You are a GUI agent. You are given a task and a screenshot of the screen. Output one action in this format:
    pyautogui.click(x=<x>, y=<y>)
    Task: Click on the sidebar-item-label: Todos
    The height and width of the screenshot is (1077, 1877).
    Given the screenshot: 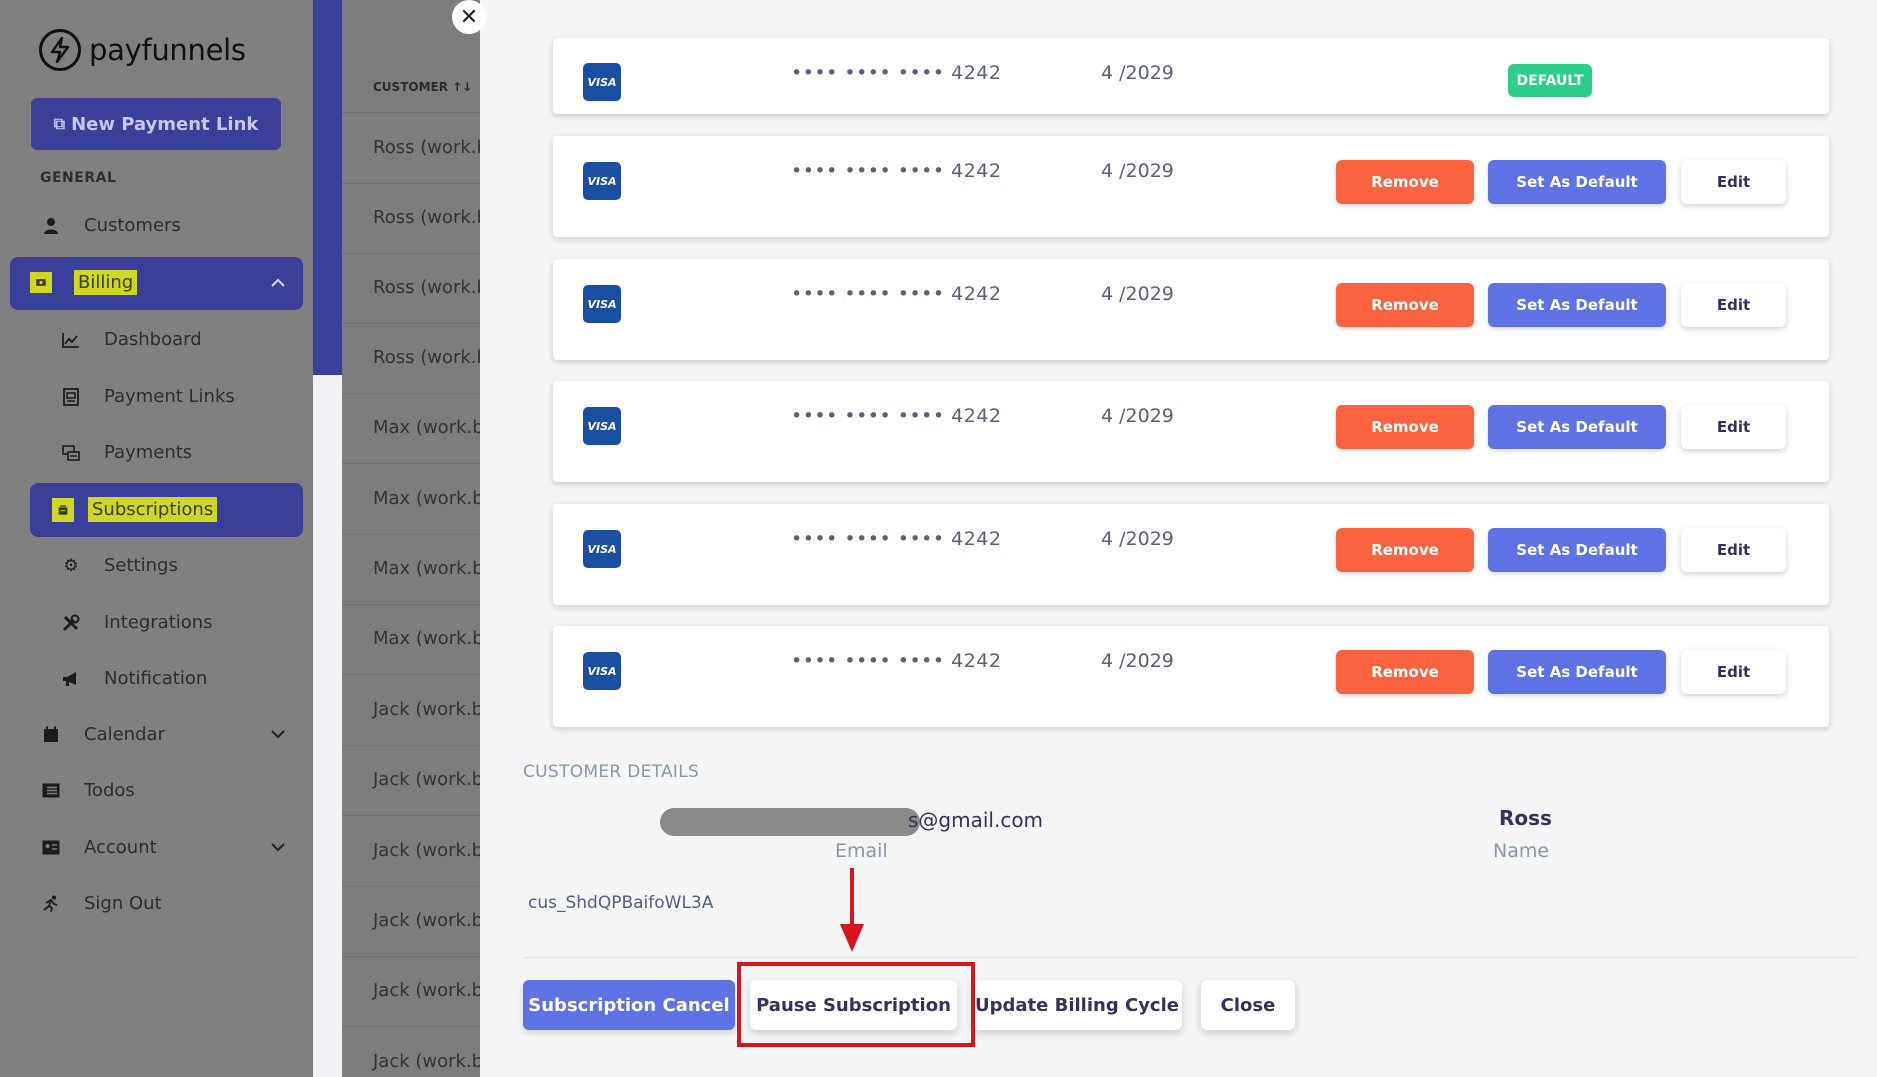 What is the action you would take?
    pyautogui.click(x=109, y=790)
    